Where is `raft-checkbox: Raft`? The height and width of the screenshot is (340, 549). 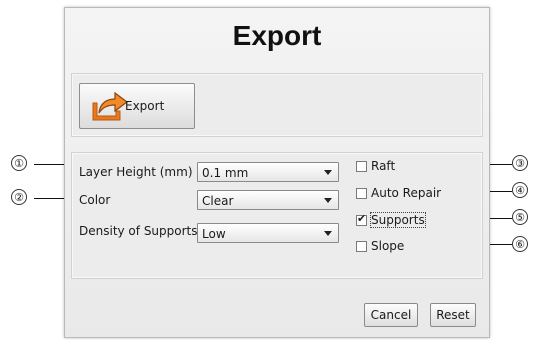 raft-checkbox: Raft is located at coordinates (375, 166).